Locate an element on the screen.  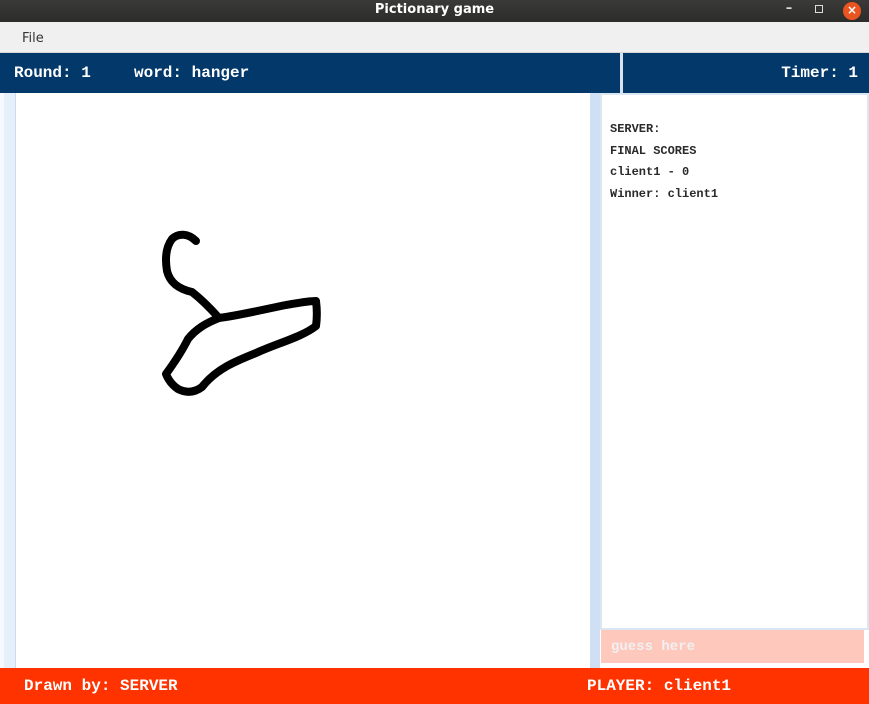
window-title: Pictionary game is located at coordinates (434, 9).